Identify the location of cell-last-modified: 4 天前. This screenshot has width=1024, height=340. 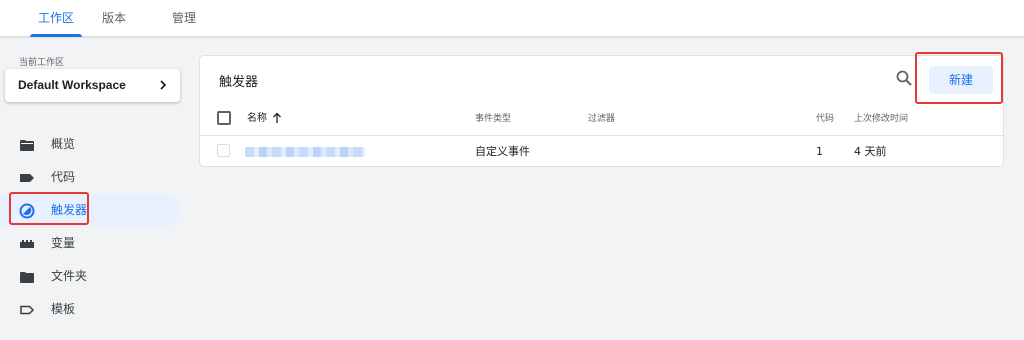
(870, 151).